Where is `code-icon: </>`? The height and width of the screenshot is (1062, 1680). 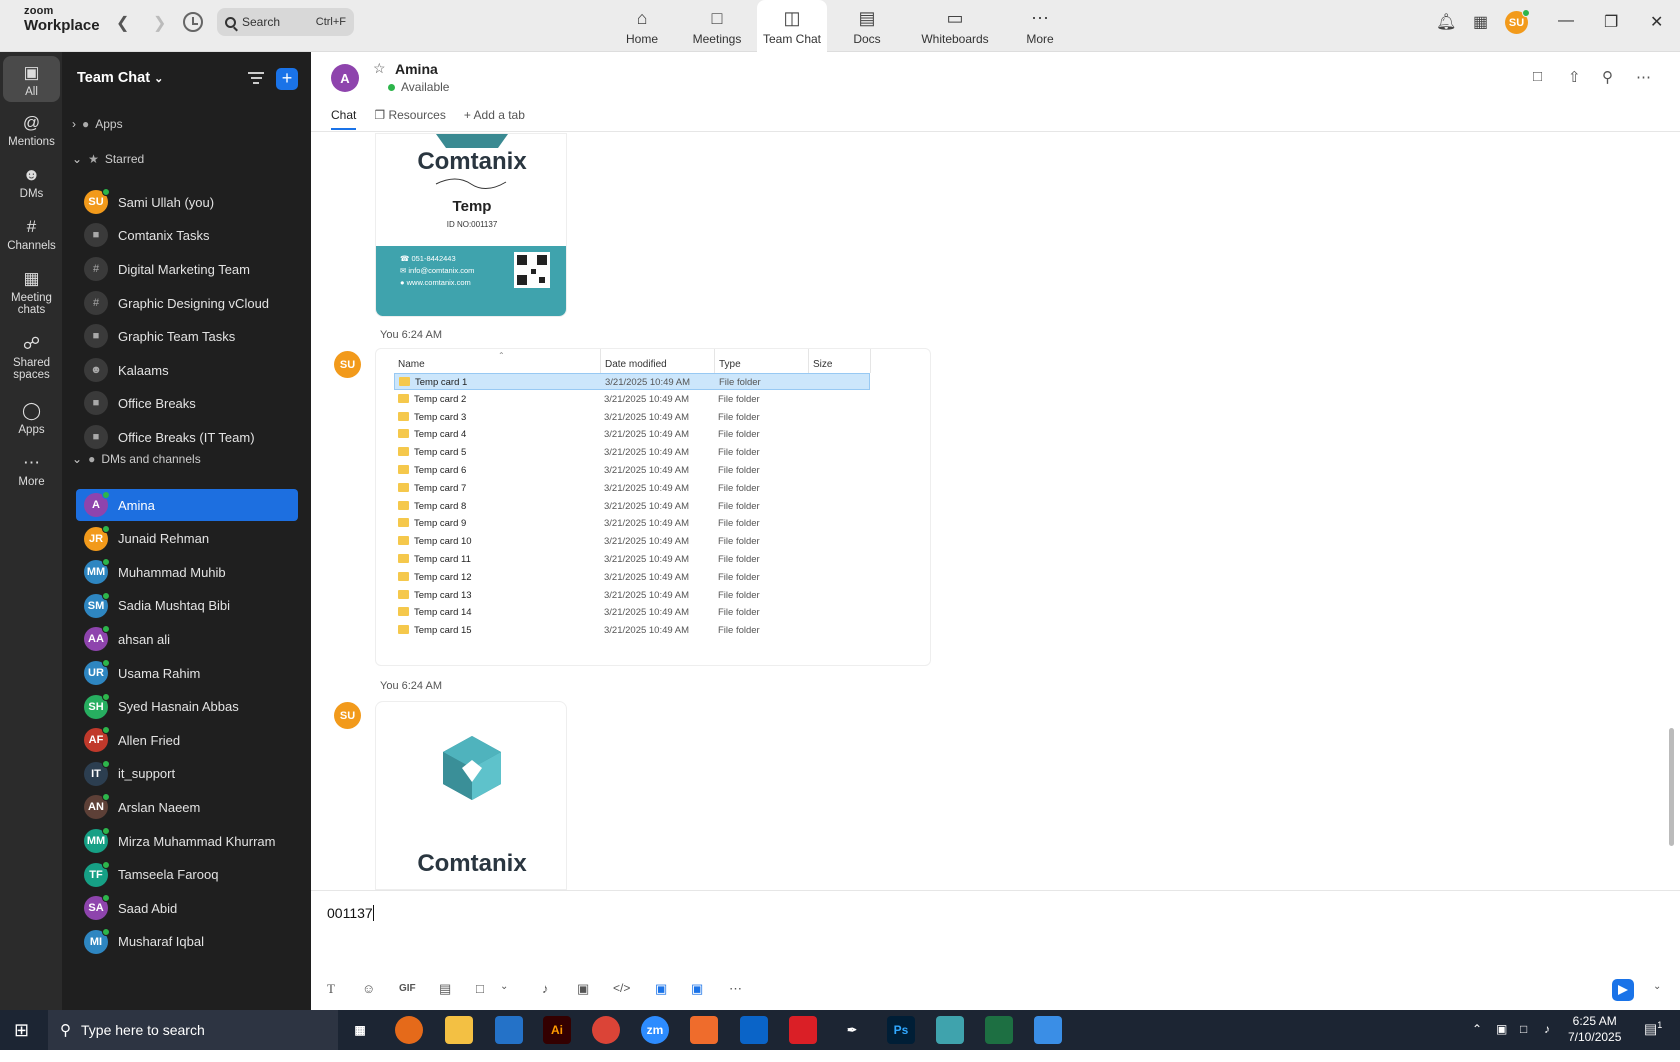 code-icon: </> is located at coordinates (621, 988).